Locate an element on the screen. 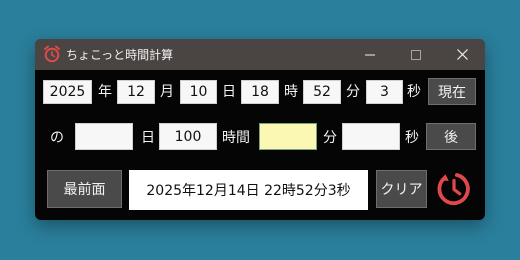  result-display: 2025年12月14日 22時52分3秒 is located at coordinates (248, 190).